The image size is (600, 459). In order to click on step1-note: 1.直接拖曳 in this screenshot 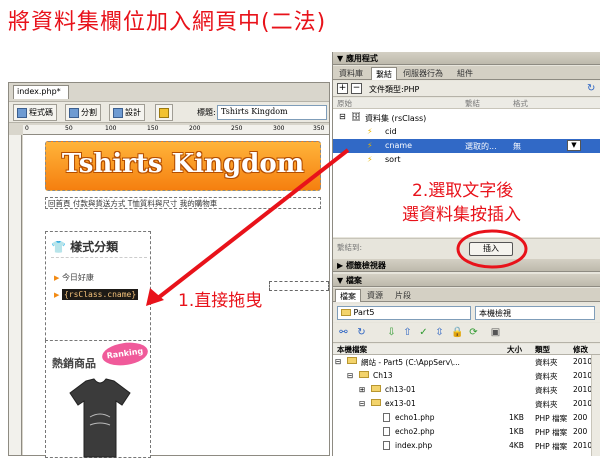, I will do `click(220, 301)`.